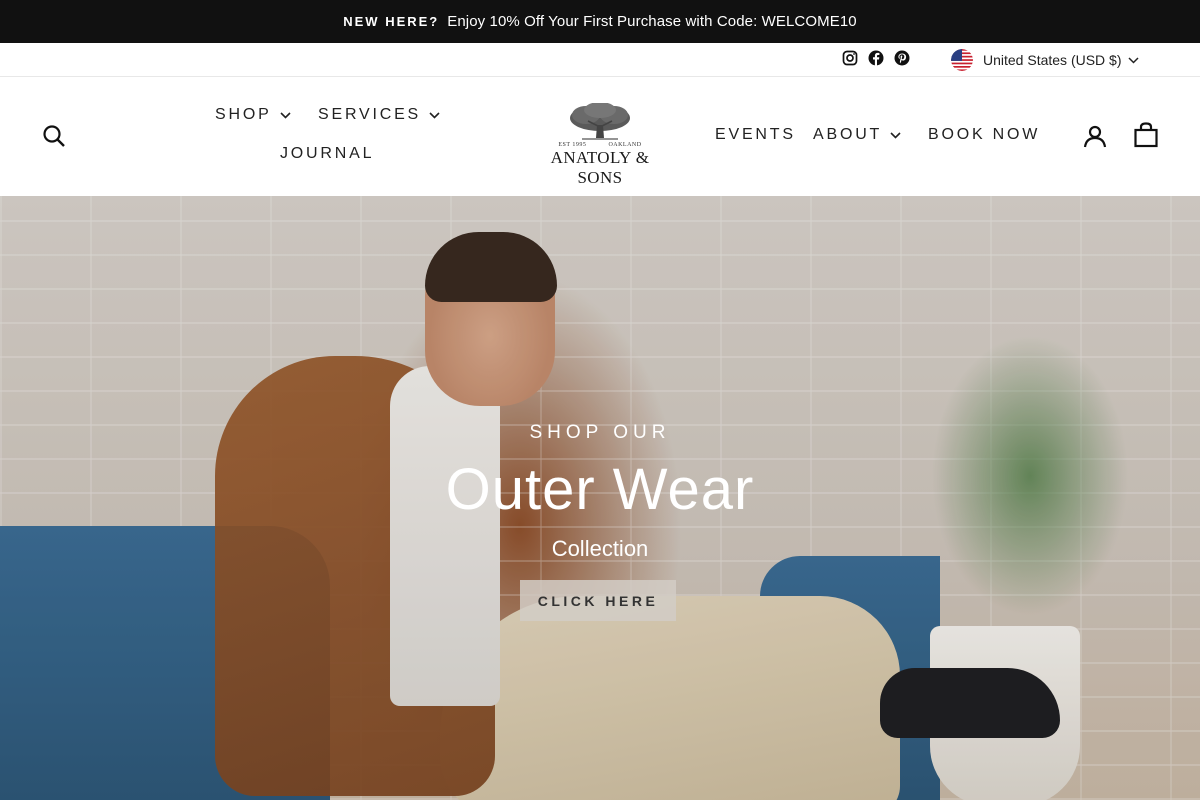 This screenshot has width=1200, height=800. I want to click on currency-selector: United States (USD $), so click(1045, 60).